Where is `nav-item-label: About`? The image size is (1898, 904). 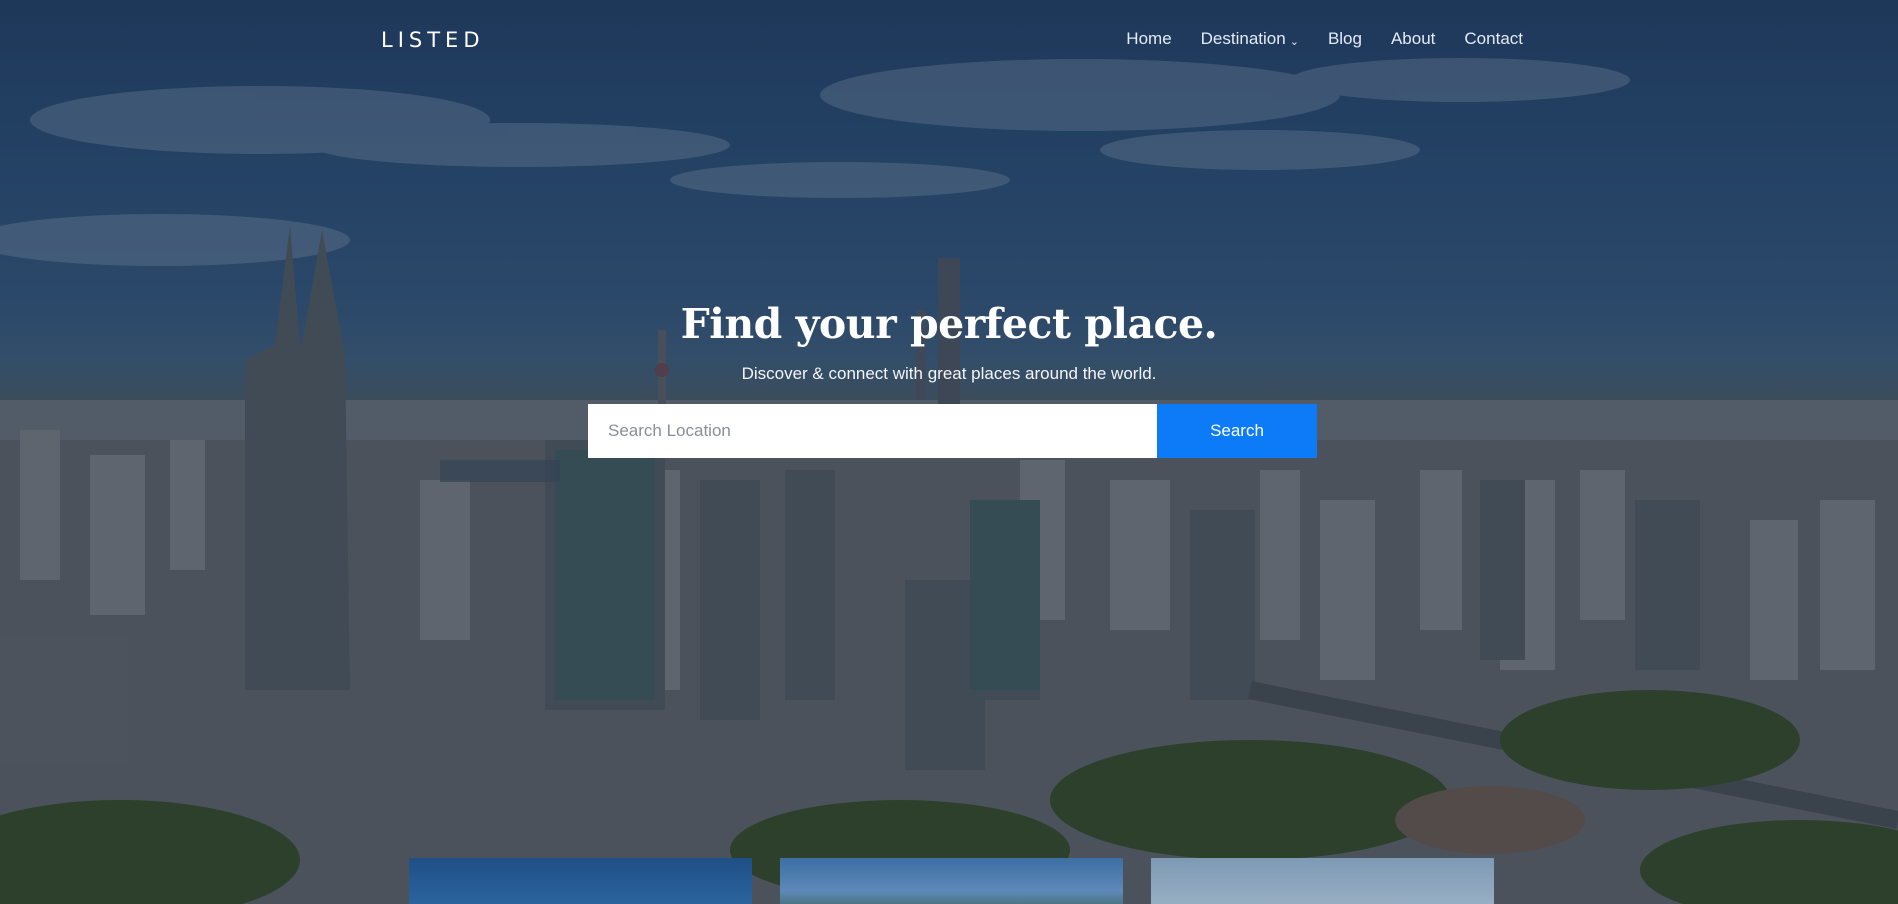
nav-item-label: About is located at coordinates (1413, 38).